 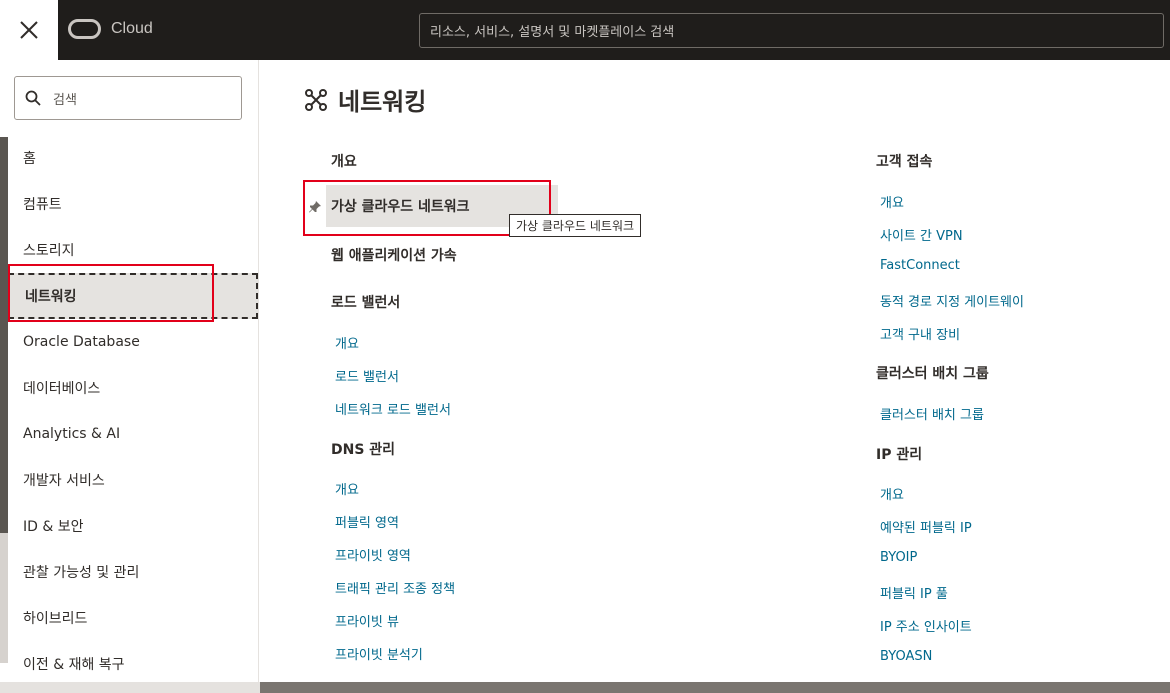 I want to click on sidebar-item-label: 이전 & 재해 복구, so click(x=74, y=665).